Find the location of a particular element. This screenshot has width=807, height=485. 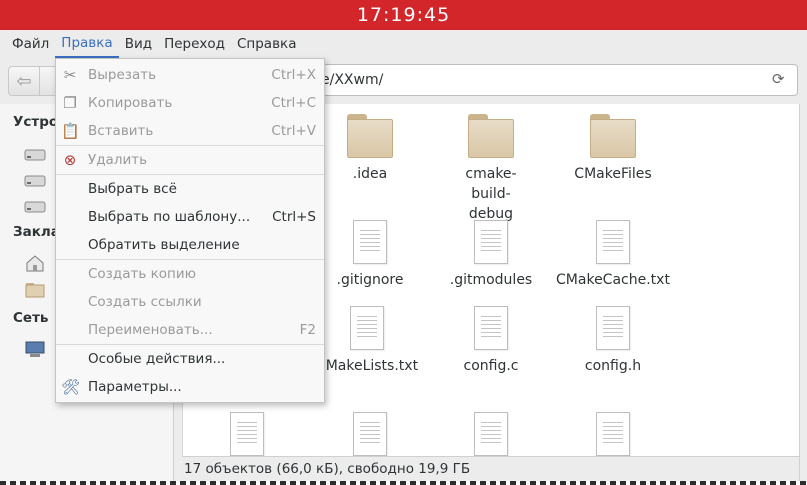

file-name: config.c is located at coordinates (491, 366).